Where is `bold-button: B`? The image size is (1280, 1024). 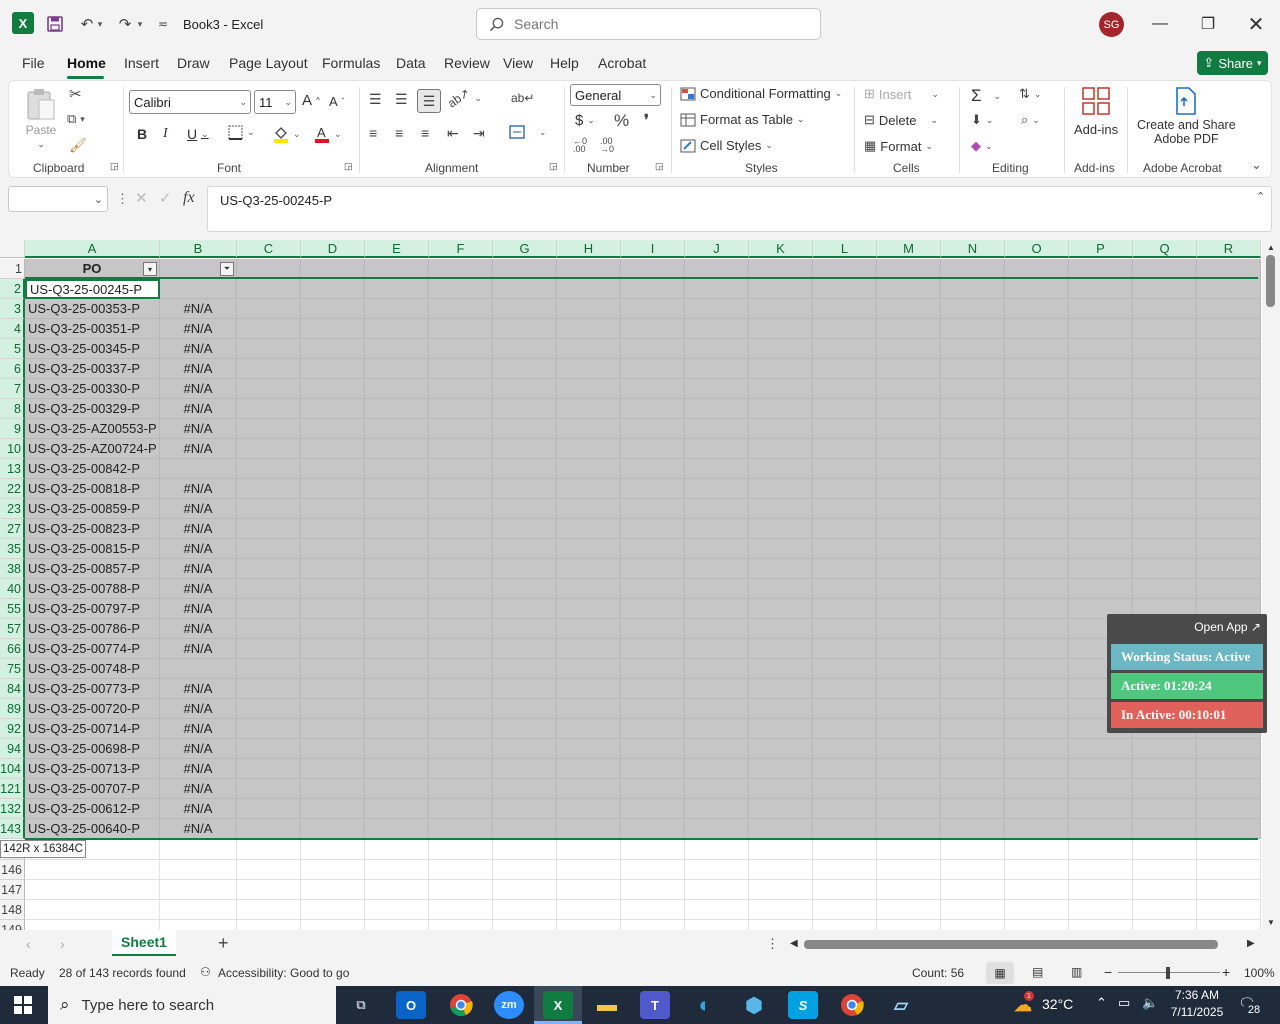 bold-button: B is located at coordinates (142, 134).